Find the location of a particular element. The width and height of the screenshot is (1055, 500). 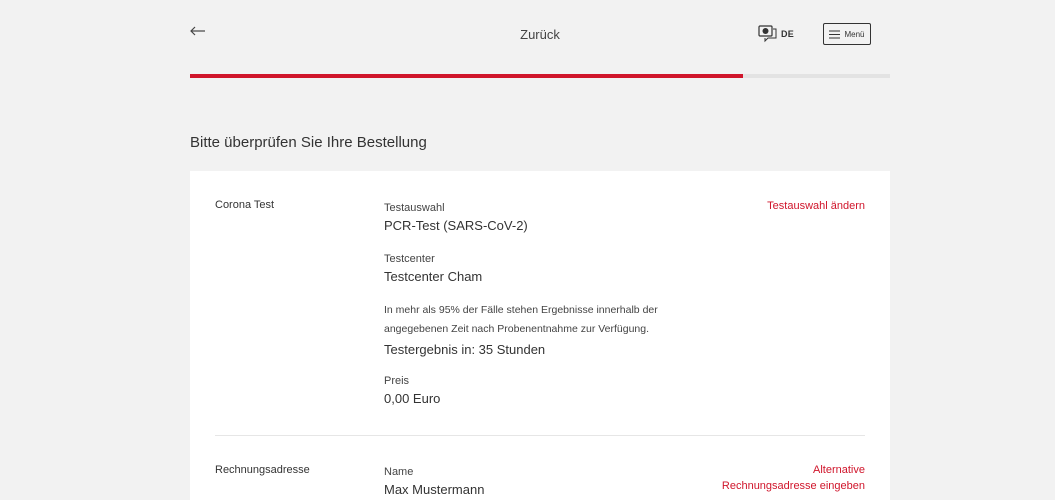

alternative-billing-link: Alternative Rechnungsadresse eingeben is located at coordinates (793, 478).